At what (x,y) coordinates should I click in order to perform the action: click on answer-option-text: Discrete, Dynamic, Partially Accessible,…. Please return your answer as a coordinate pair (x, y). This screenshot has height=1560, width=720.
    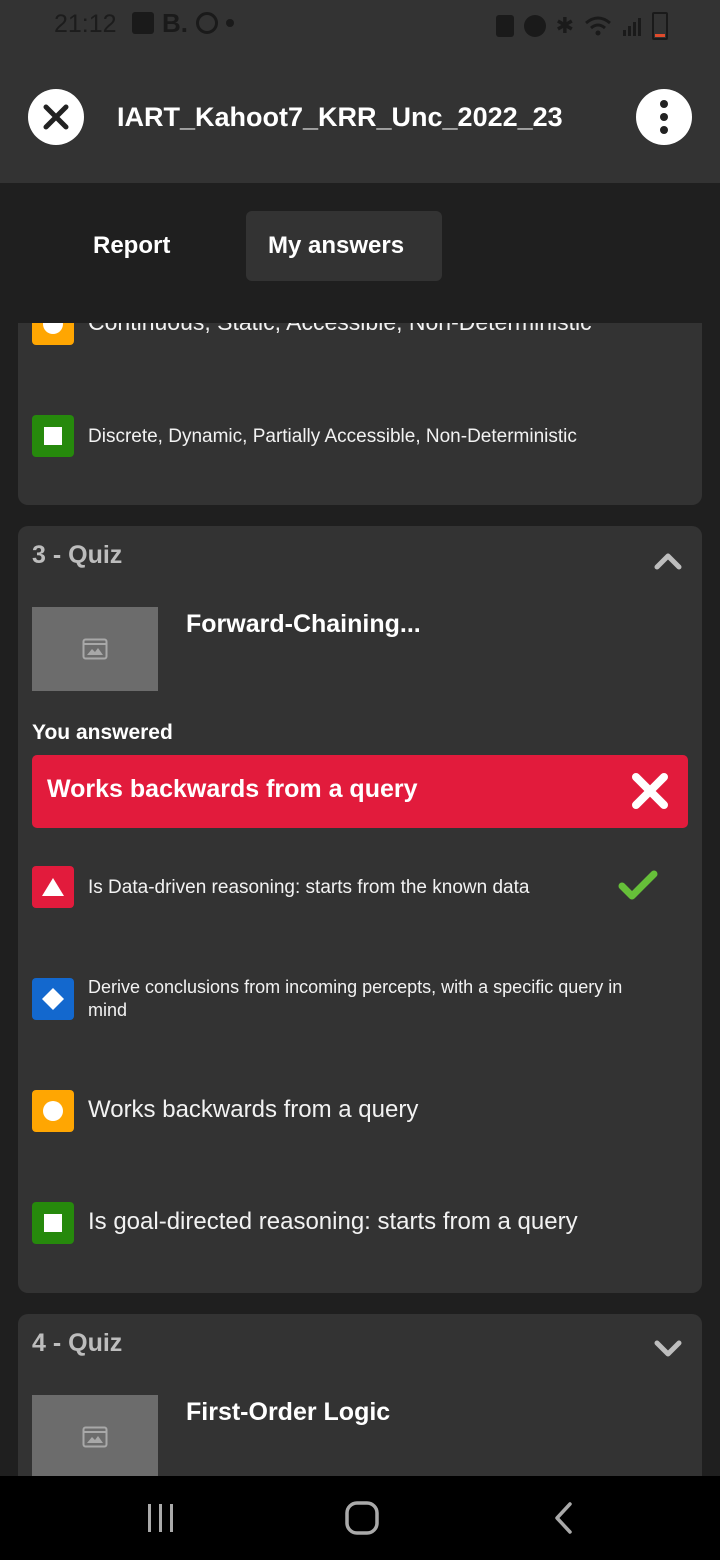
    Looking at the image, I should click on (332, 436).